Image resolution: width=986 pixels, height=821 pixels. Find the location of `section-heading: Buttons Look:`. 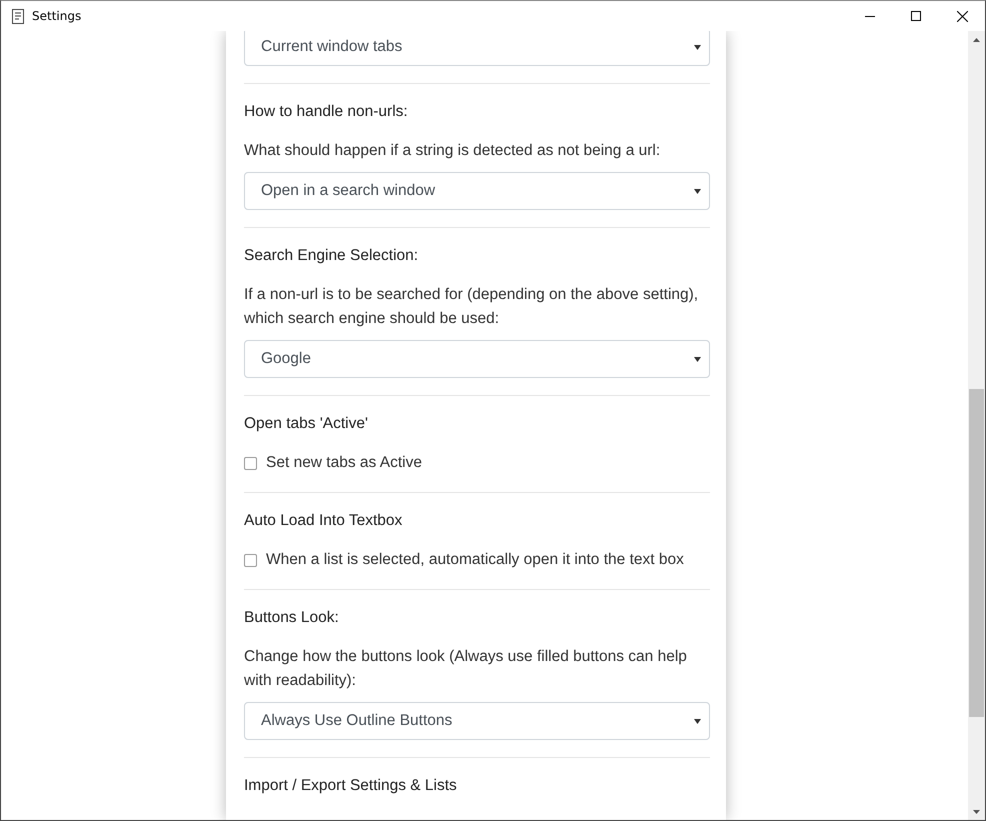

section-heading: Buttons Look: is located at coordinates (292, 618).